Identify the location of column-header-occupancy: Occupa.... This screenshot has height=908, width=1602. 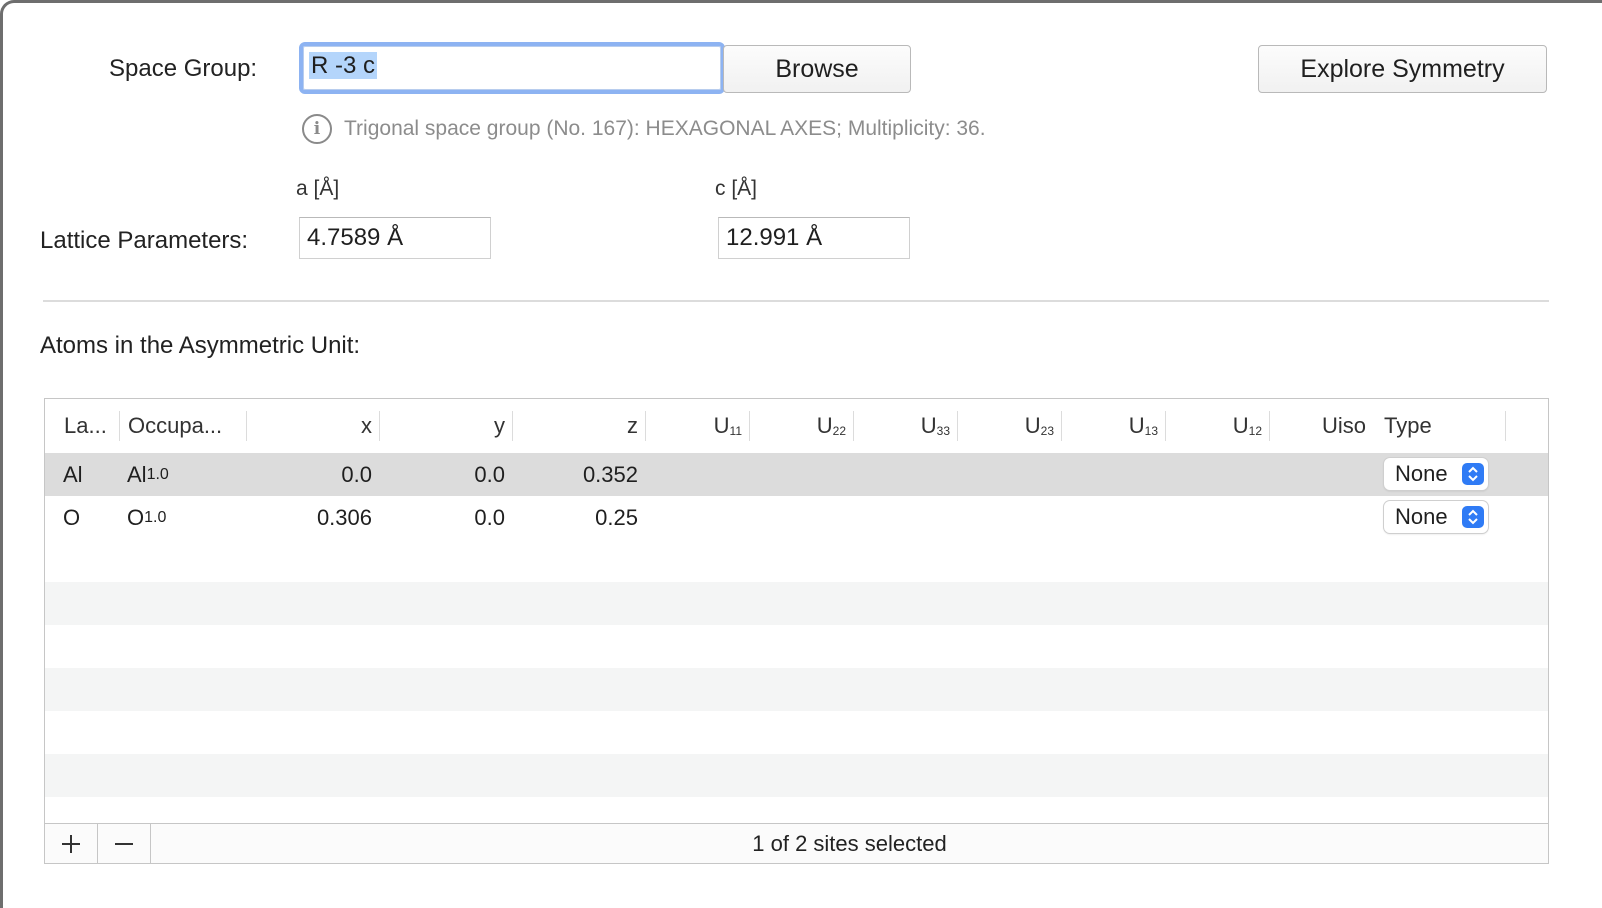
(183, 426).